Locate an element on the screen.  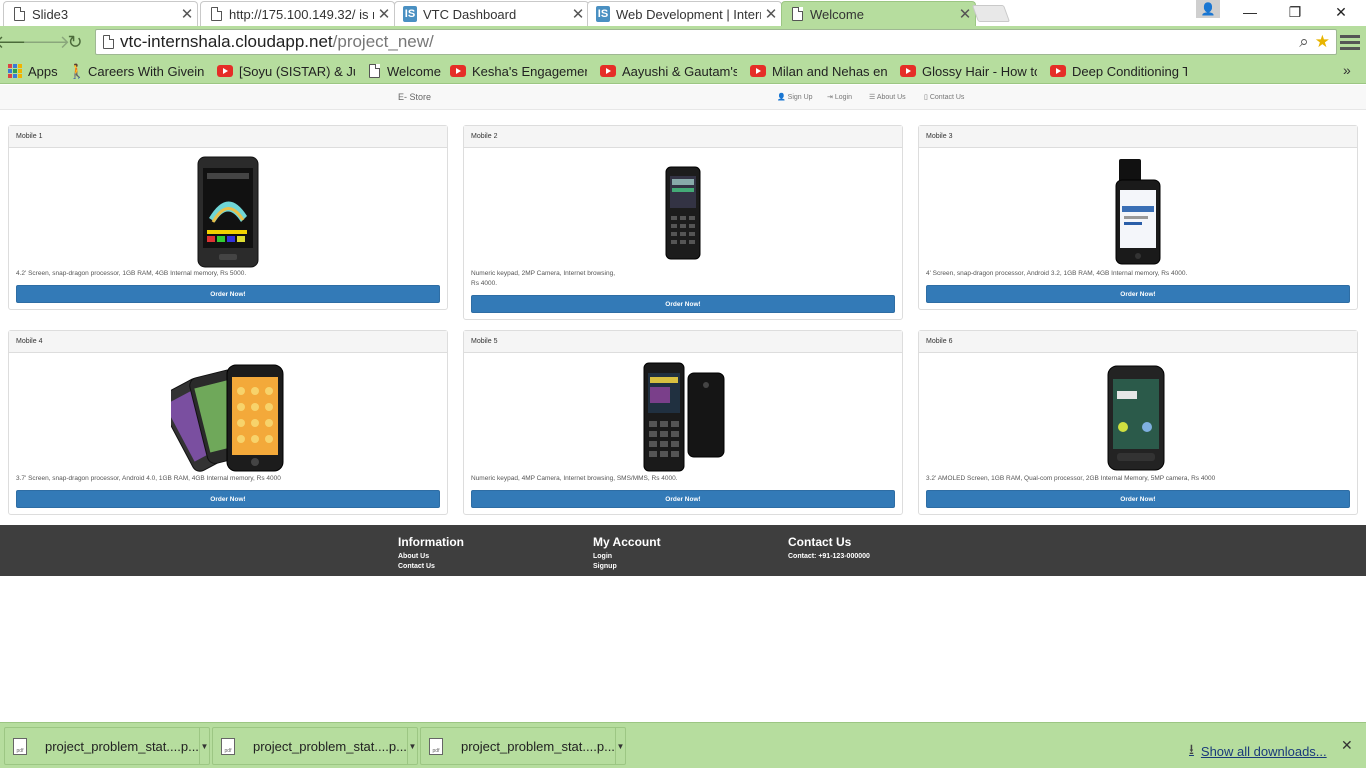
bookmark-item: [Soyu (SISTAR) & Jung is located at coordinates (286, 71).